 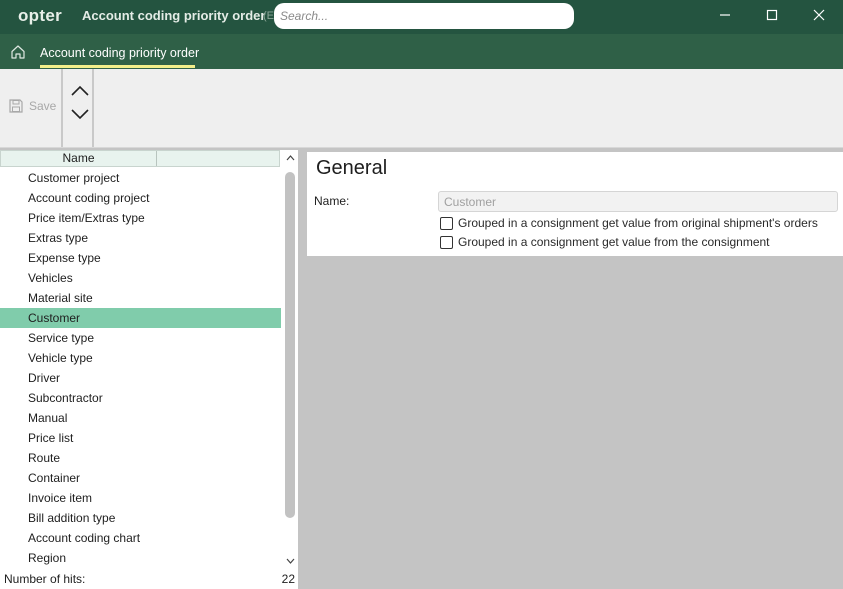 I want to click on checkbox-consignment, so click(x=446, y=242).